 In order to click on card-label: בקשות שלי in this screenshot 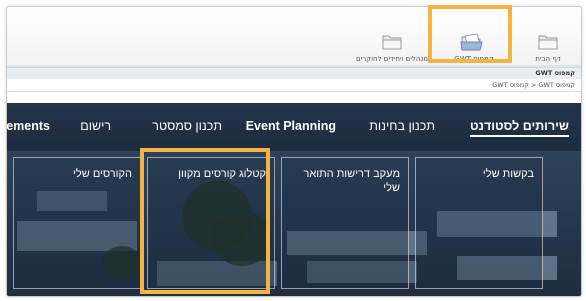, I will do `click(508, 174)`.